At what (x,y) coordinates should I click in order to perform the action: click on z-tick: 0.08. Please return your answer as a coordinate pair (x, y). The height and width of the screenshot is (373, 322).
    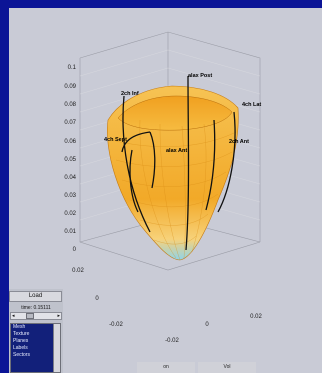
    Looking at the image, I should click on (70, 105).